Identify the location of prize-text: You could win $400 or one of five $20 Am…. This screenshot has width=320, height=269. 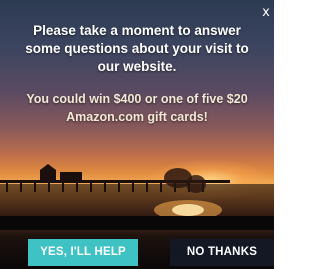
(137, 108).